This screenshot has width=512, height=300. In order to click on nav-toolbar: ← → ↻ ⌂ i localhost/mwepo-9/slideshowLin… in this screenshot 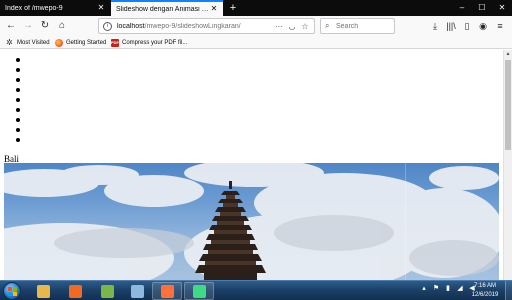, I will do `click(256, 26)`.